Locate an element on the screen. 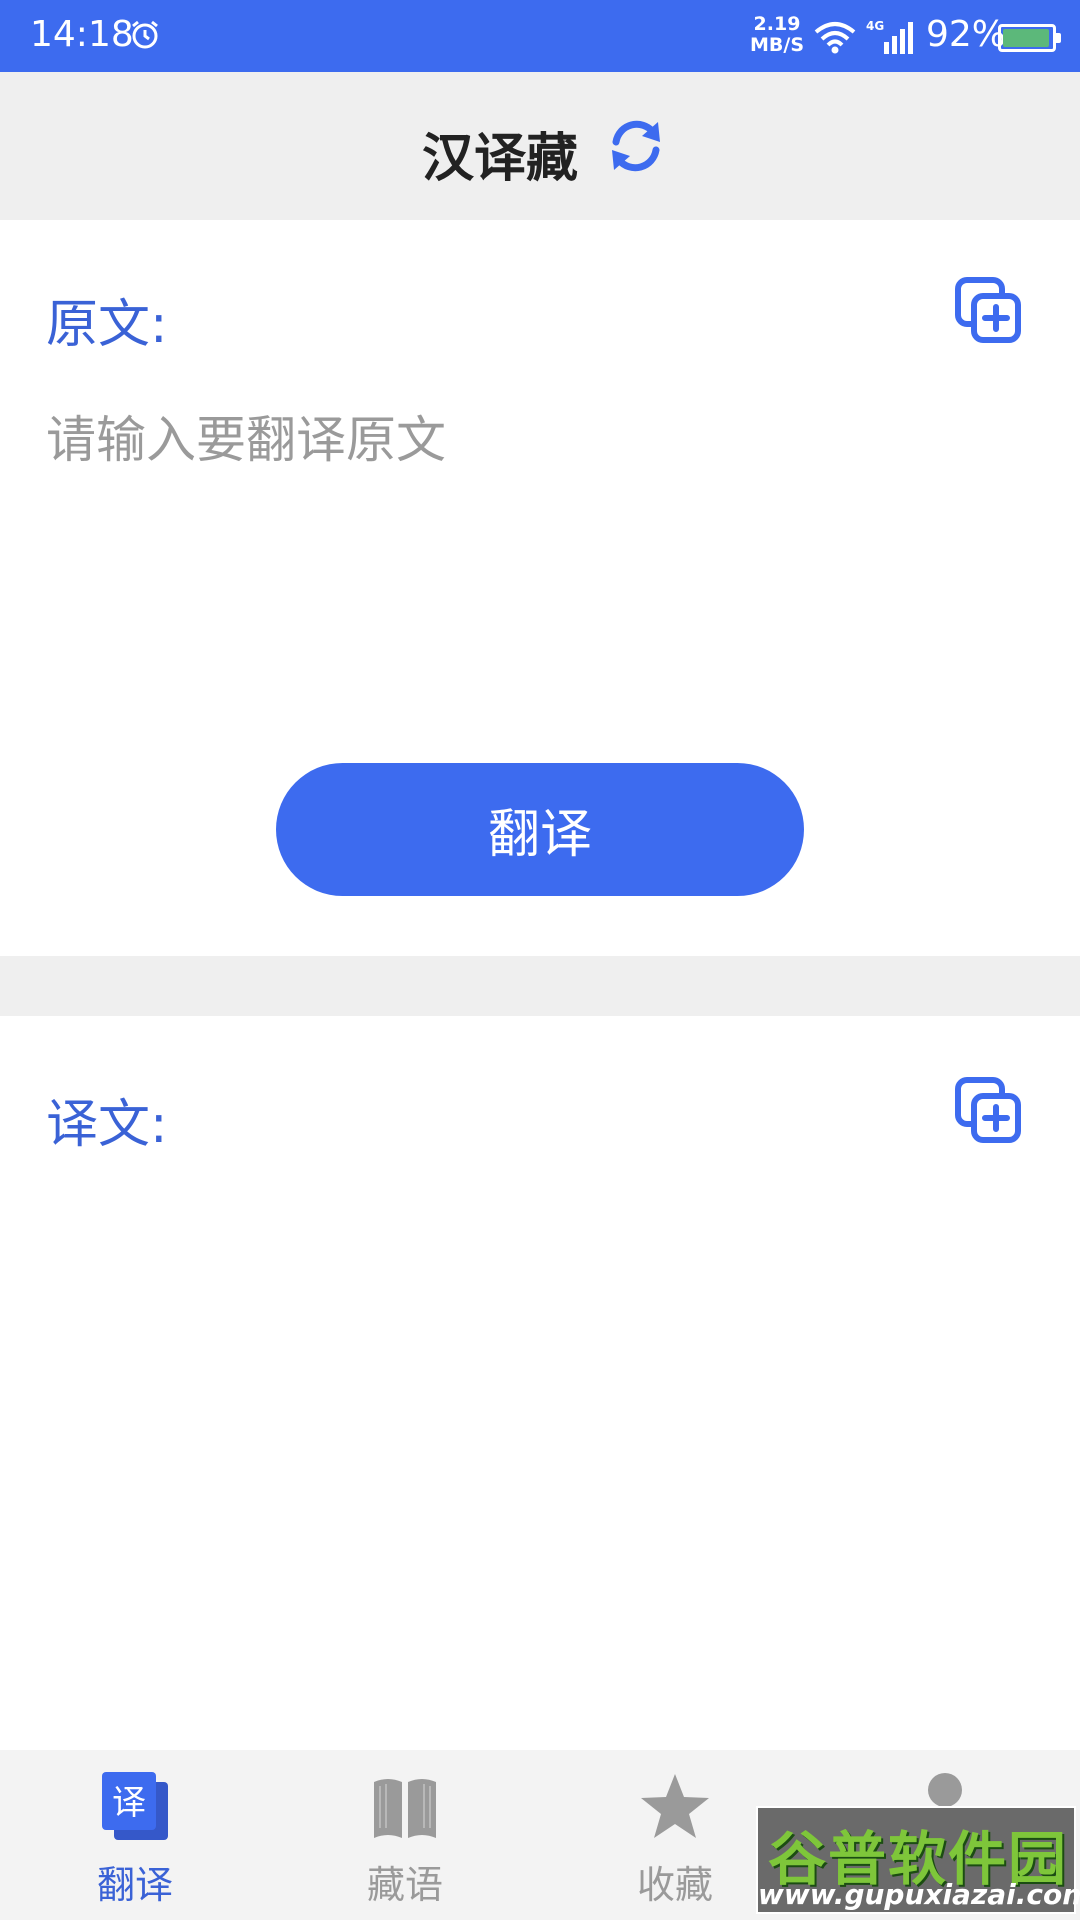 Image resolution: width=1080 pixels, height=1920 pixels. tab-translate: 译 翻译 is located at coordinates (135, 1835).